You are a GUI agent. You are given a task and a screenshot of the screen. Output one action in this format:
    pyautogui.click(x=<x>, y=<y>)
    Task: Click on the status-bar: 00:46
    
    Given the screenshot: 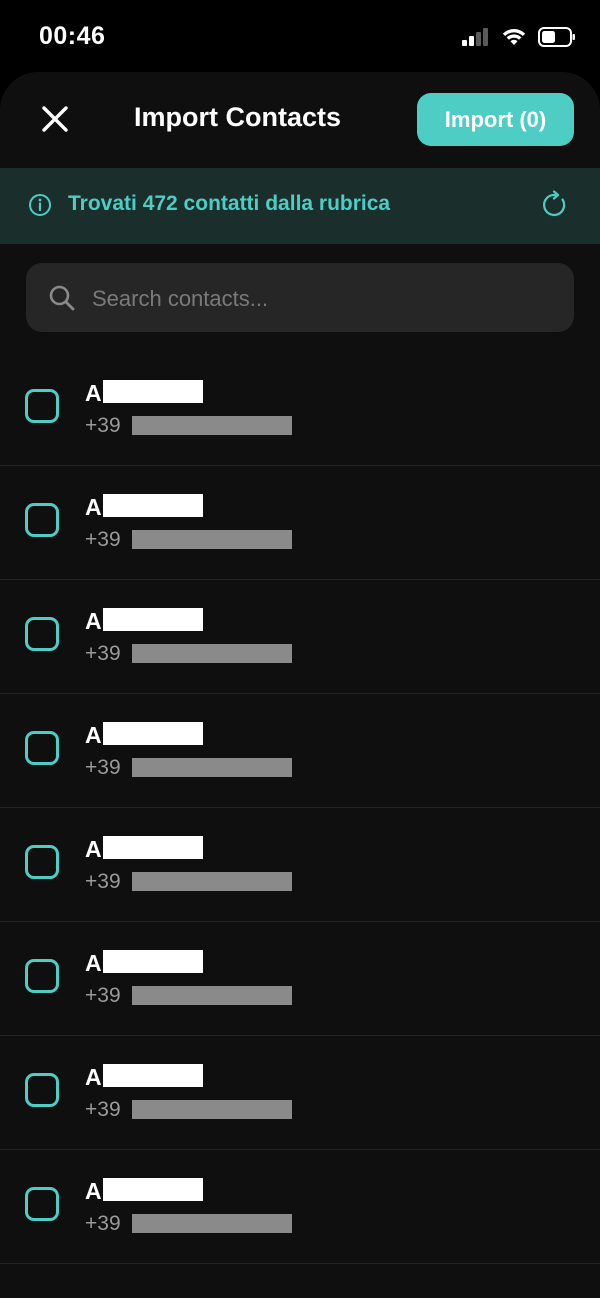 What is the action you would take?
    pyautogui.click(x=300, y=36)
    